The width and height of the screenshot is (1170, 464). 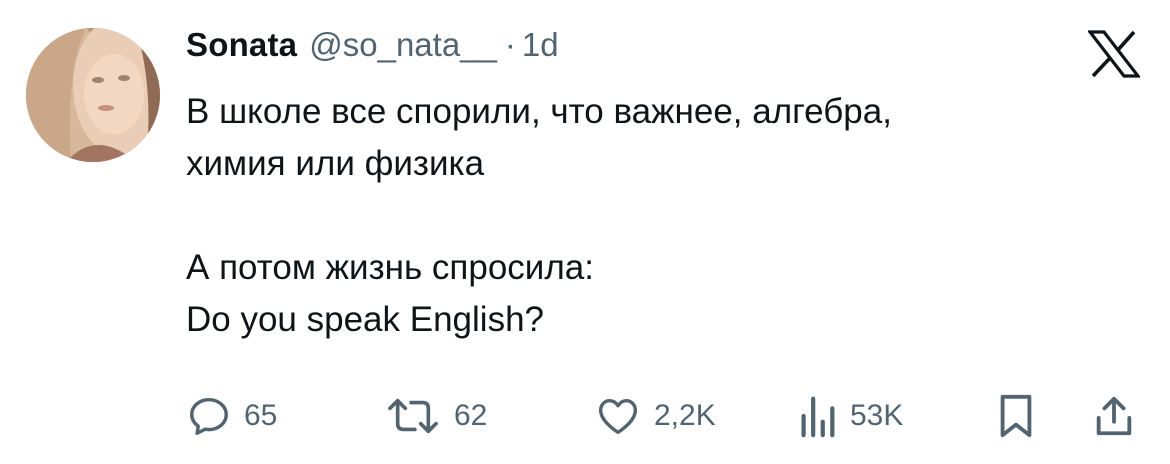 I want to click on author-display-name: Sonata, so click(x=241, y=45).